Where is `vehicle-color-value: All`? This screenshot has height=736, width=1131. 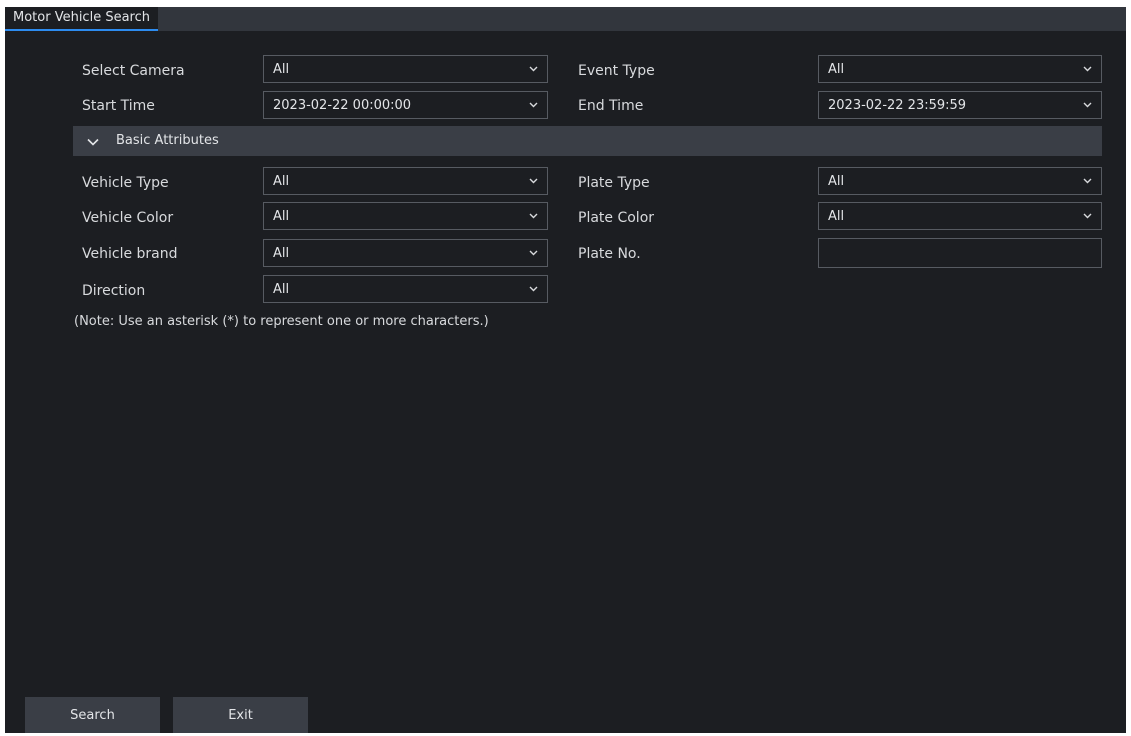 vehicle-color-value: All is located at coordinates (281, 216).